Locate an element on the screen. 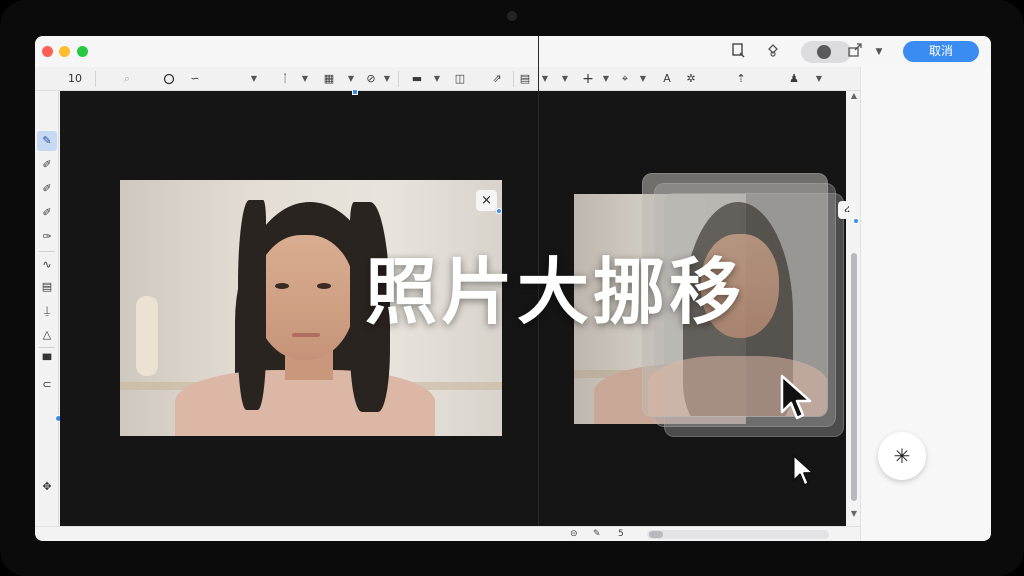  tool-sidebar: ✎ ✐ ✐ ✐ ✑ ∿ ▤ ⍊ △ ▀ ⊂ ✥ is located at coordinates (48, 308).